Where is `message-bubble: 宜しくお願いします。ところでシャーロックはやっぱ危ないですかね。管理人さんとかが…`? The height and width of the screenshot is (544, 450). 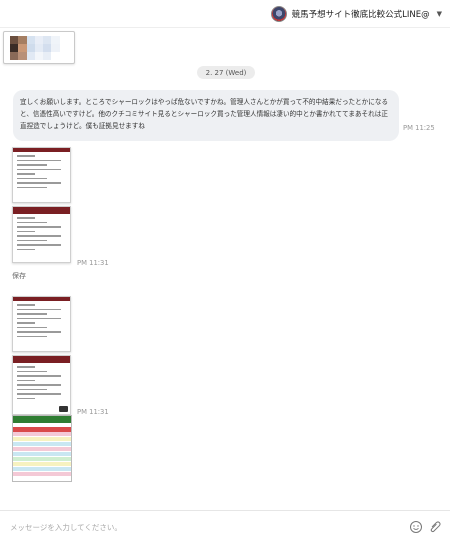 message-bubble: 宜しくお願いします。ところでシャーロックはやっぱ危ないですかね。管理人さんとかが… is located at coordinates (206, 115).